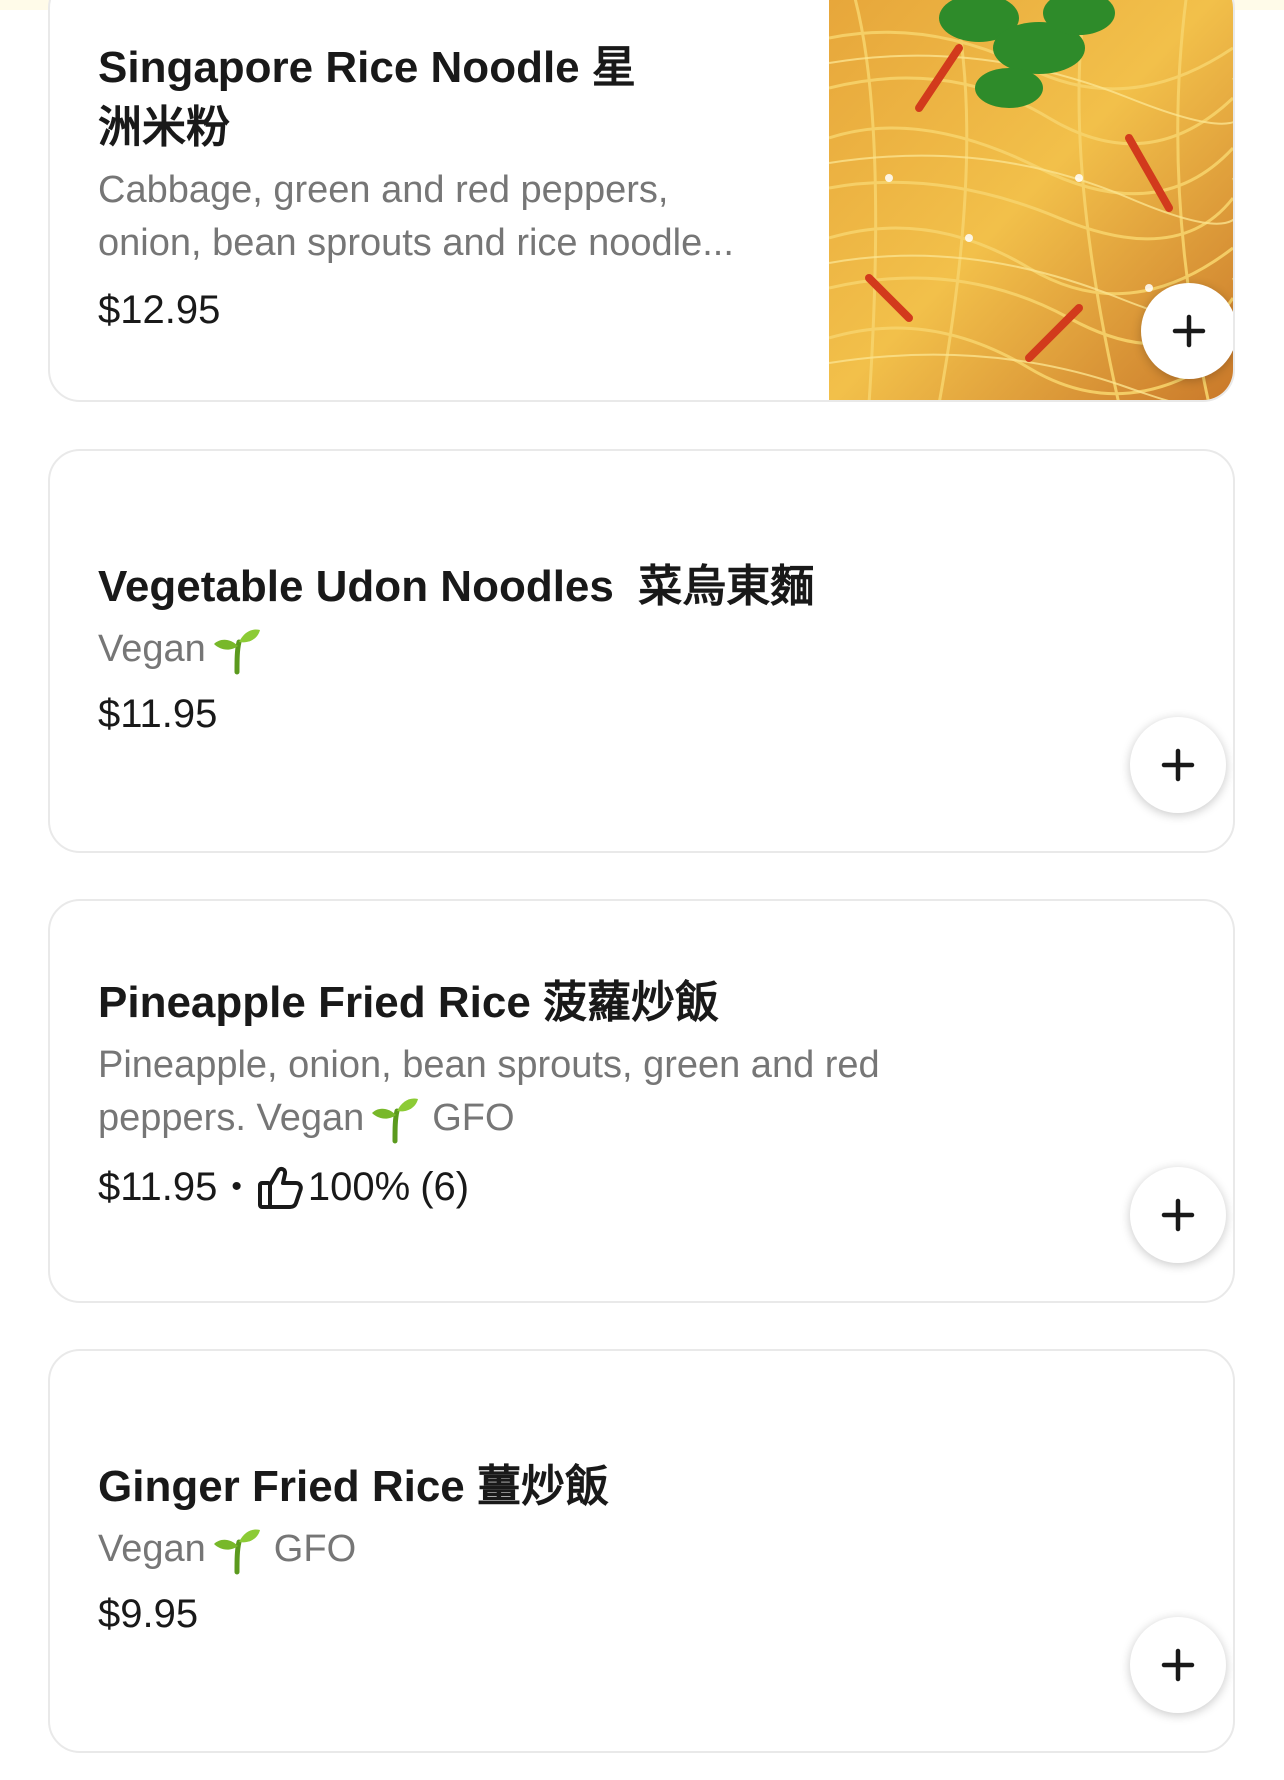  Describe the element at coordinates (456, 586) in the screenshot. I see `menu-item-title: Vegetable Udon Noodles 菜烏東麵` at that location.